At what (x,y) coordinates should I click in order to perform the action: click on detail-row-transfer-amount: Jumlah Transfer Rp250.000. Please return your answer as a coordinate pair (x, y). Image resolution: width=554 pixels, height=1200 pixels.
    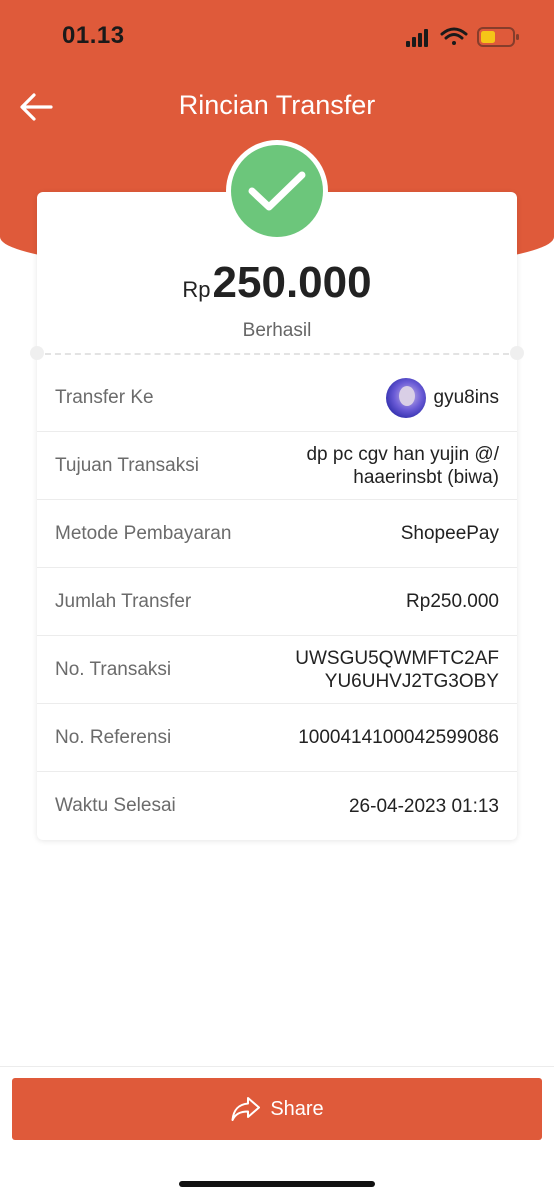
    Looking at the image, I should click on (277, 602).